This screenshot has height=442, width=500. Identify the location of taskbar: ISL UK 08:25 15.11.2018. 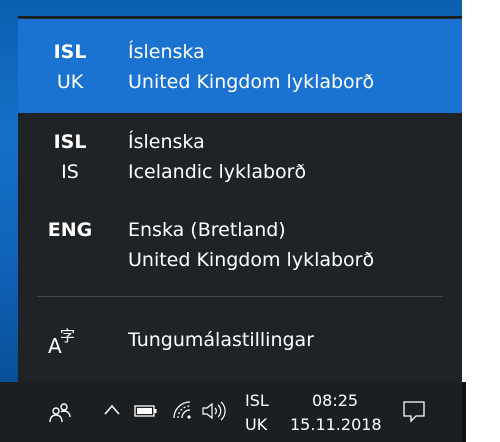
(231, 412).